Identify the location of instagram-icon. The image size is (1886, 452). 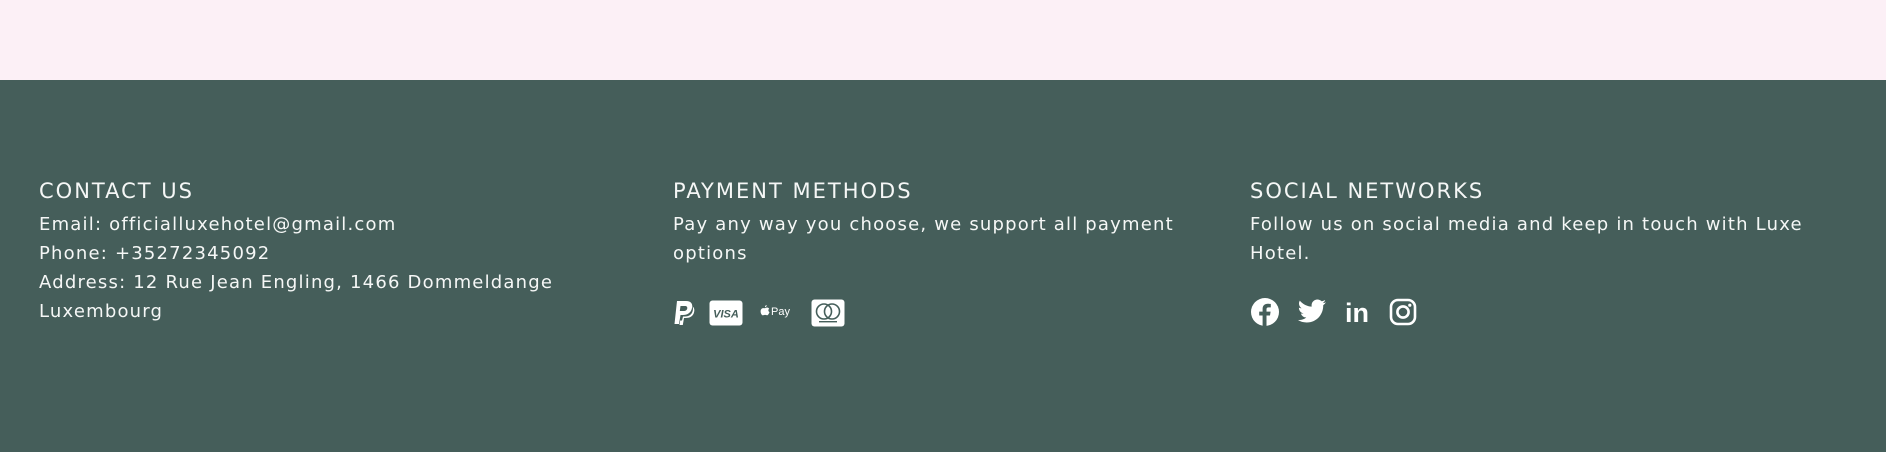
(1403, 312).